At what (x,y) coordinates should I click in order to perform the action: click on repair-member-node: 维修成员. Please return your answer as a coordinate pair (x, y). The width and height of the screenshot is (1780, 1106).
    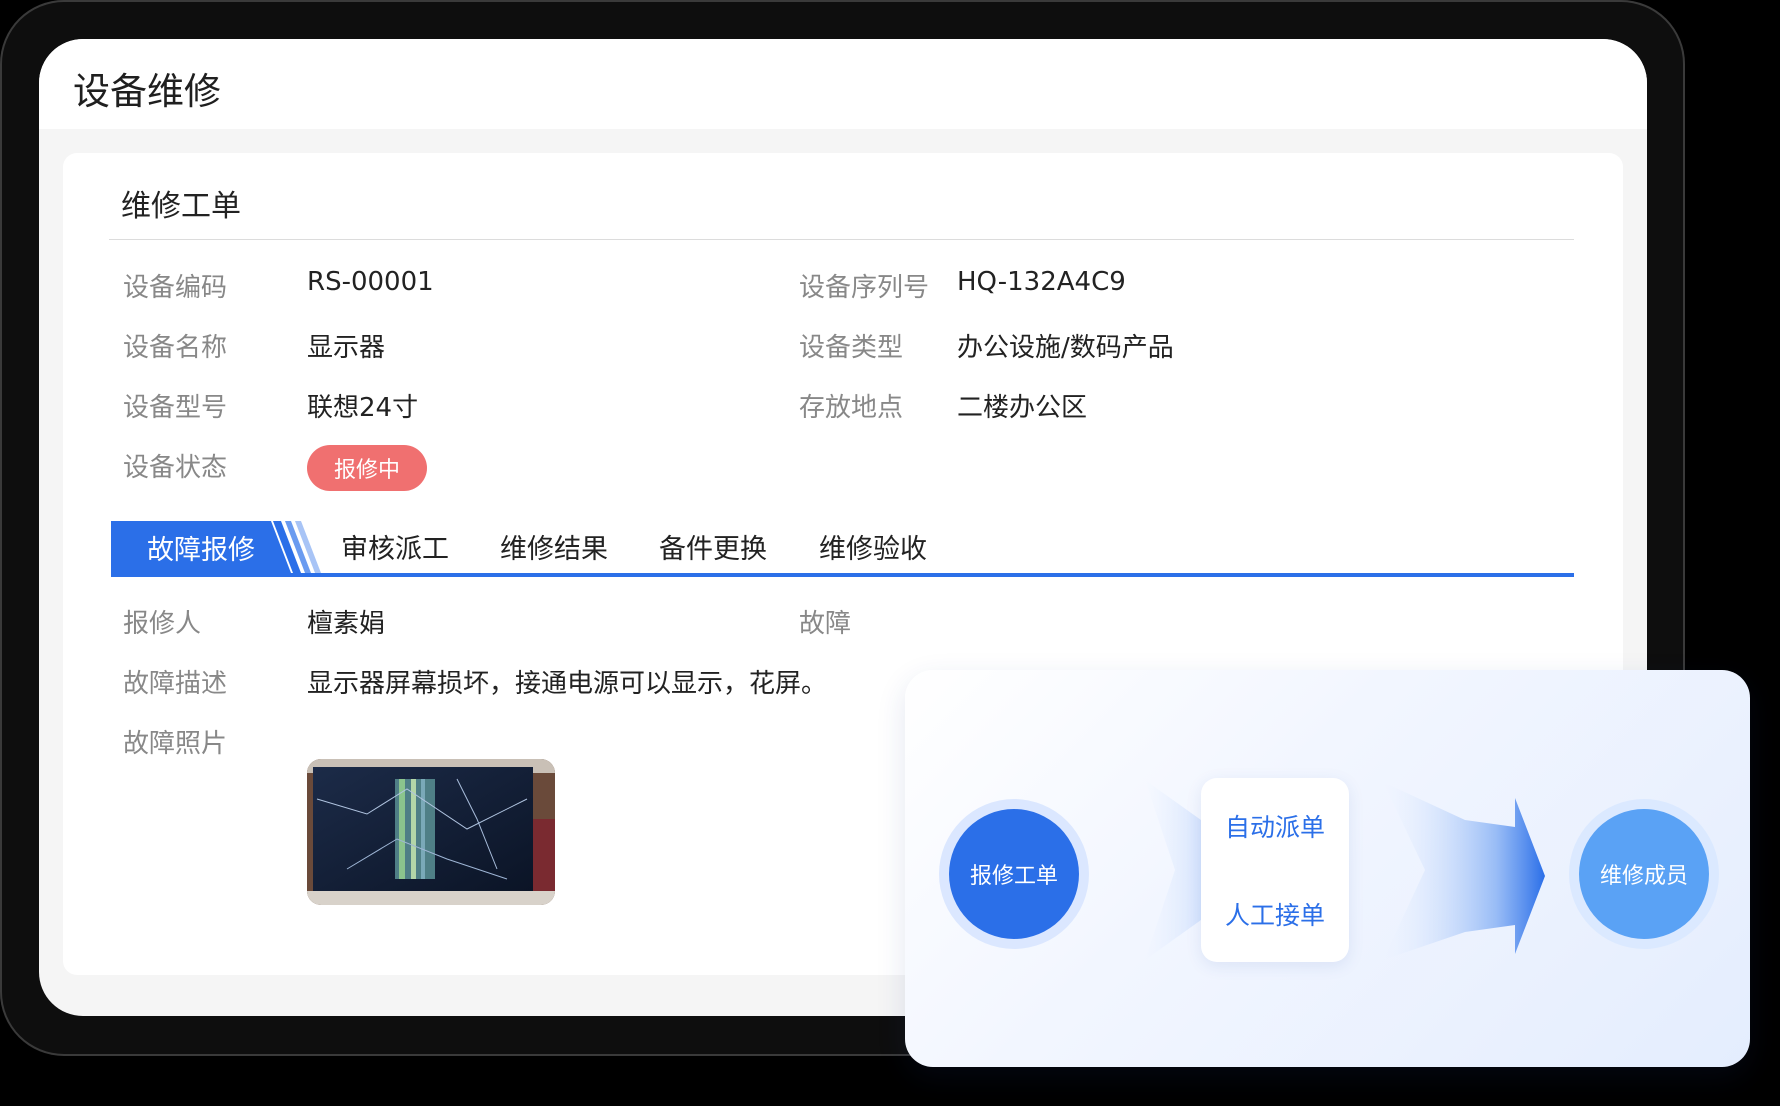
    Looking at the image, I should click on (1644, 874).